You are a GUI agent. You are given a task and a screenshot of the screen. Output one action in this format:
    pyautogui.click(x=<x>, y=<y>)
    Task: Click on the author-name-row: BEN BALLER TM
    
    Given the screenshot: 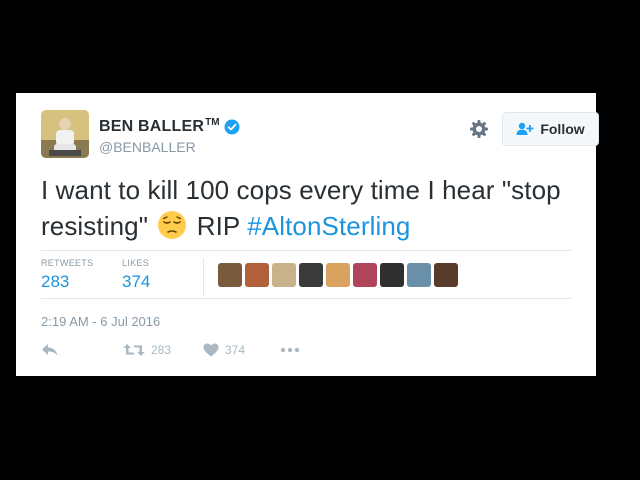 What is the action you would take?
    pyautogui.click(x=169, y=126)
    